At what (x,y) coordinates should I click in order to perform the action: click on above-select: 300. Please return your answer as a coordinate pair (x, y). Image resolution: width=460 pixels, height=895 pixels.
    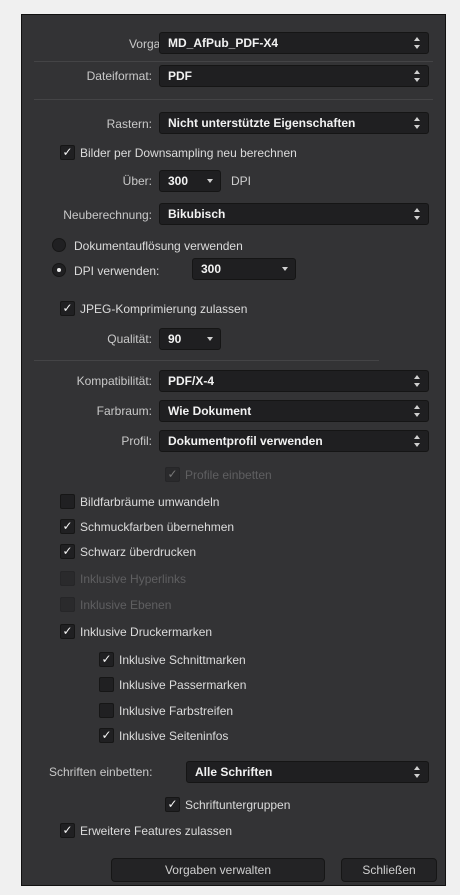
    Looking at the image, I should click on (190, 181).